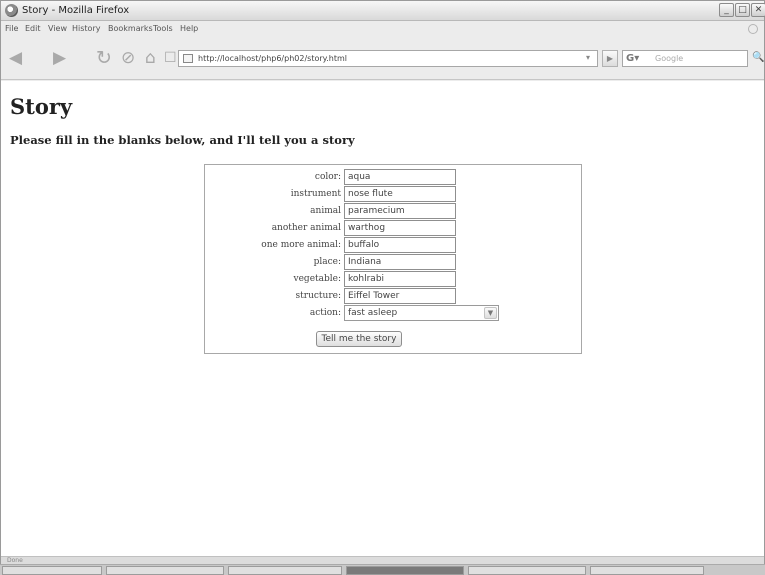 The width and height of the screenshot is (765, 575). What do you see at coordinates (15, 560) in the screenshot?
I see `status-text: Done` at bounding box center [15, 560].